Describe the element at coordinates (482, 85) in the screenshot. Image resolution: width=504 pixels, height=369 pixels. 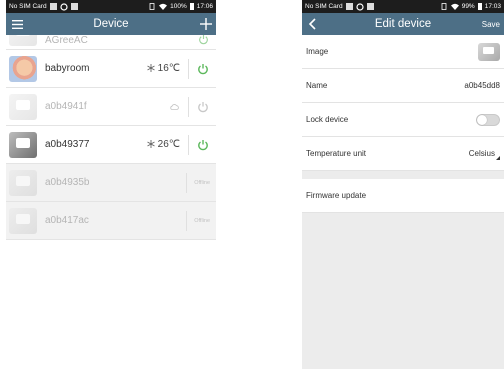
I see `name-value: a0b45dd8` at that location.